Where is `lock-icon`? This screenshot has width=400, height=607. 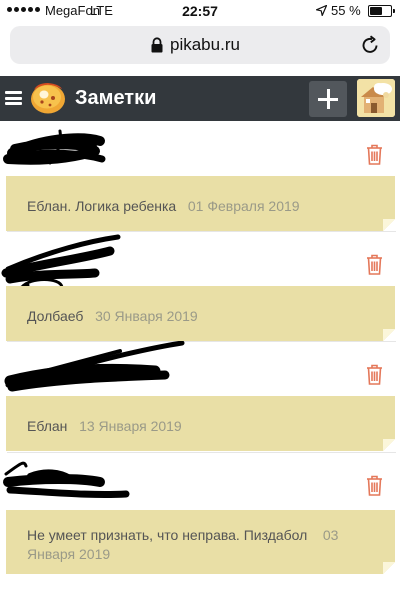 lock-icon is located at coordinates (157, 45).